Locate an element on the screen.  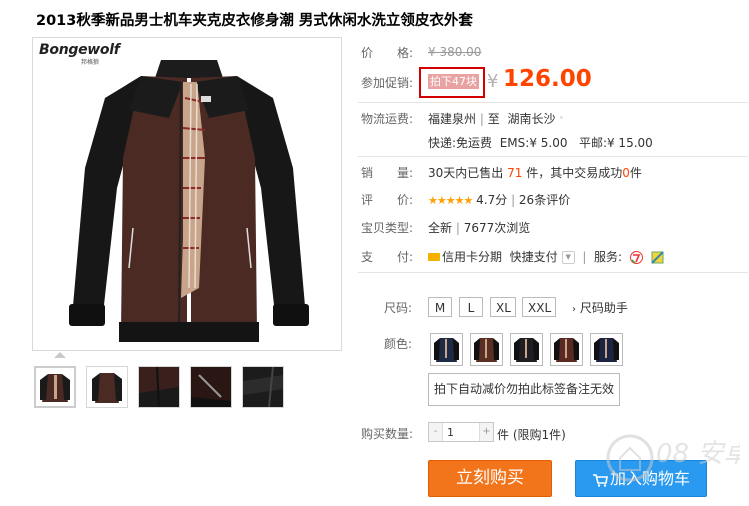
sales-info: 30天内已售出 71 件，其中交易成功0件 is located at coordinates (535, 172).